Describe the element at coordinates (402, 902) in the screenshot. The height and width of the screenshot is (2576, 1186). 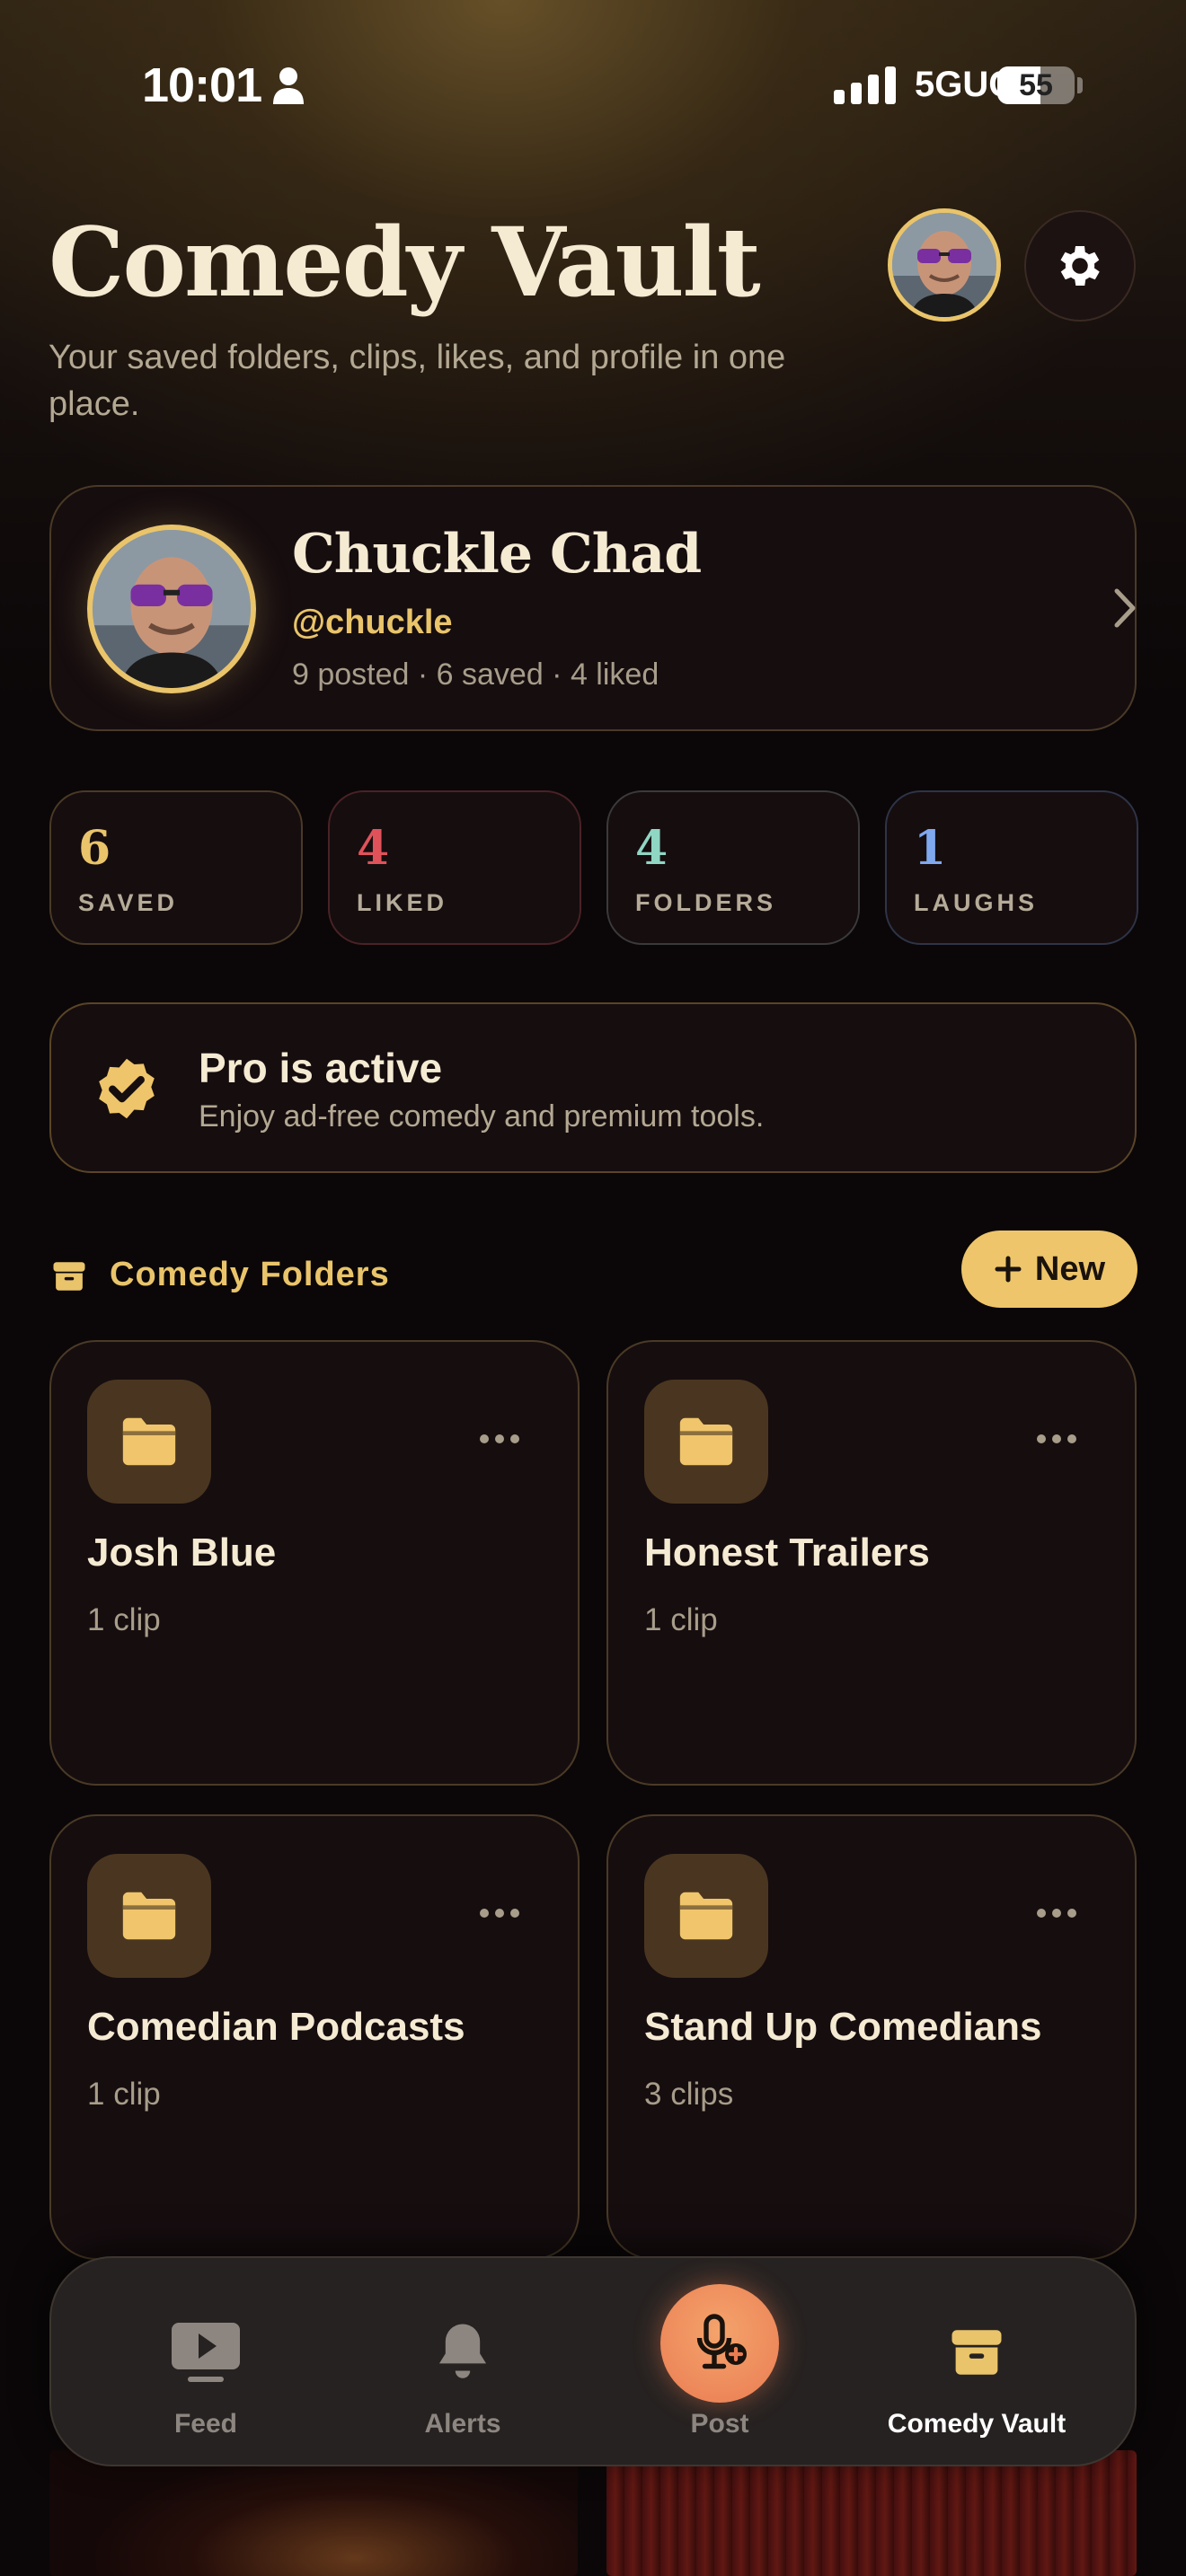
I see `stat-label: LIKED` at that location.